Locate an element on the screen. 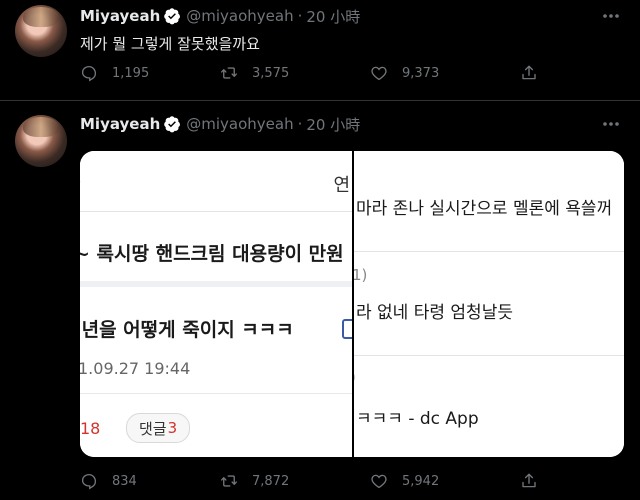 The height and width of the screenshot is (500, 640). list-item-title: ~ 록시땅 핸드크림 대용량이 만원 is located at coordinates (212, 254).